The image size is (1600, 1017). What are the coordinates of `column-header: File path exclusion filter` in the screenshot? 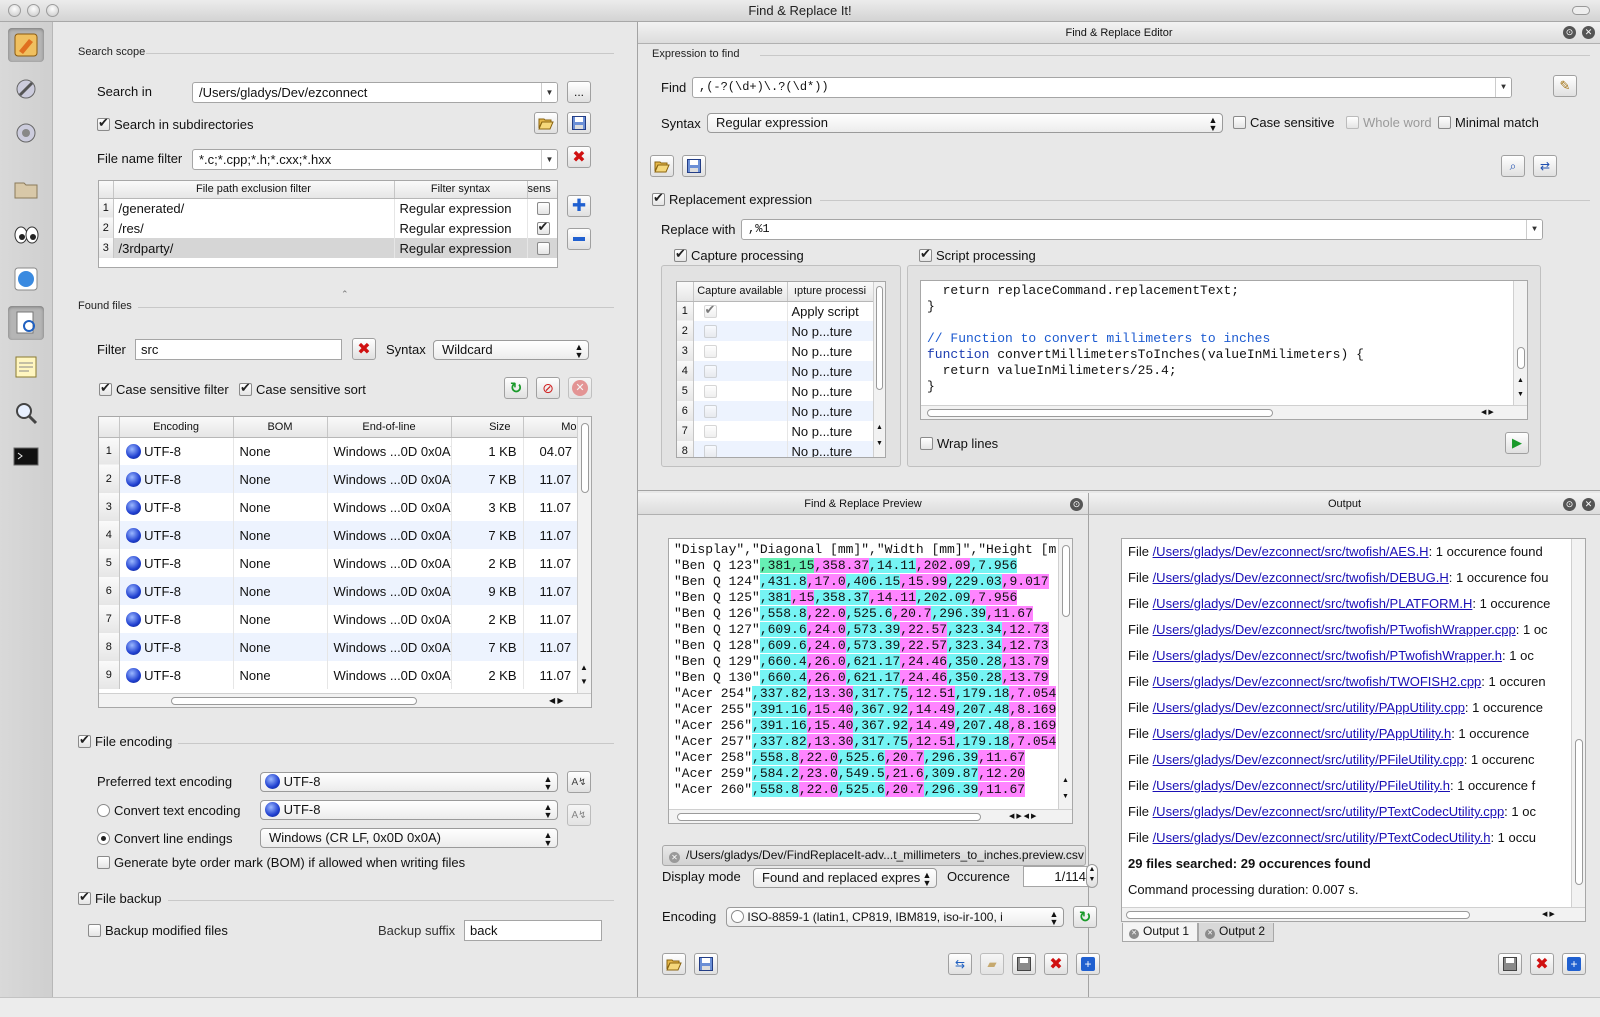 It's located at (254, 190).